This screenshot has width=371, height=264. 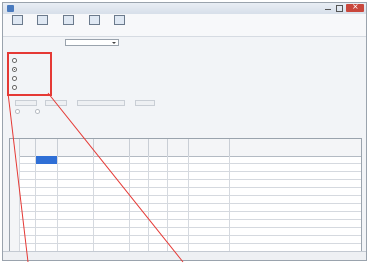 I want to click on options-dropdown, so click(x=92, y=42).